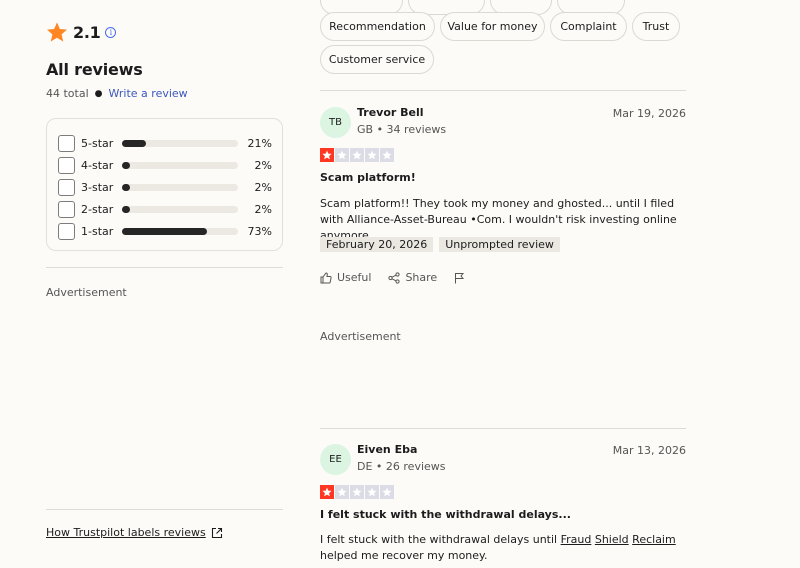 This screenshot has height=568, width=800. I want to click on review-body-text: helped me recover my money., so click(404, 555).